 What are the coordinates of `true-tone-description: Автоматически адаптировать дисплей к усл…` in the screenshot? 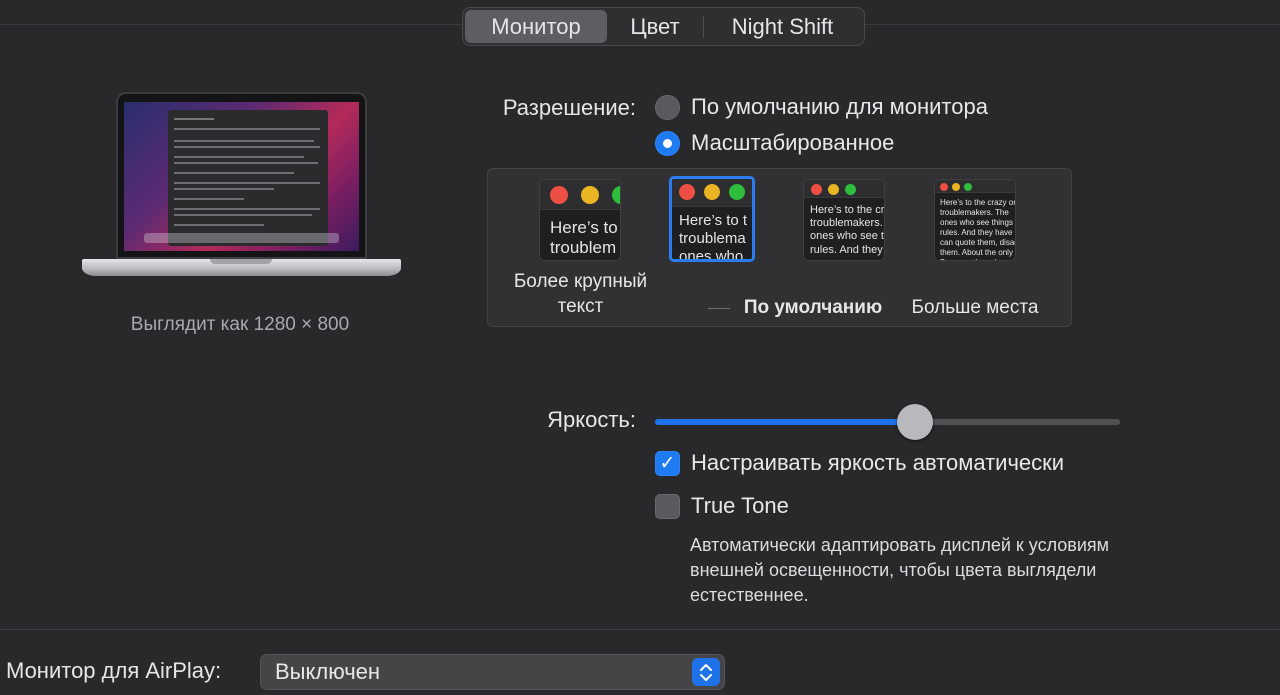 It's located at (900, 570).